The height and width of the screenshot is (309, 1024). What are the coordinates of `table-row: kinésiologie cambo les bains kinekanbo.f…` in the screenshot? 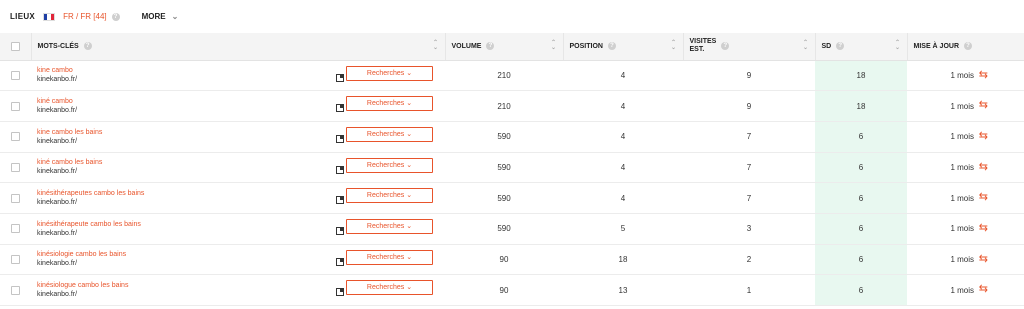 It's located at (512, 260).